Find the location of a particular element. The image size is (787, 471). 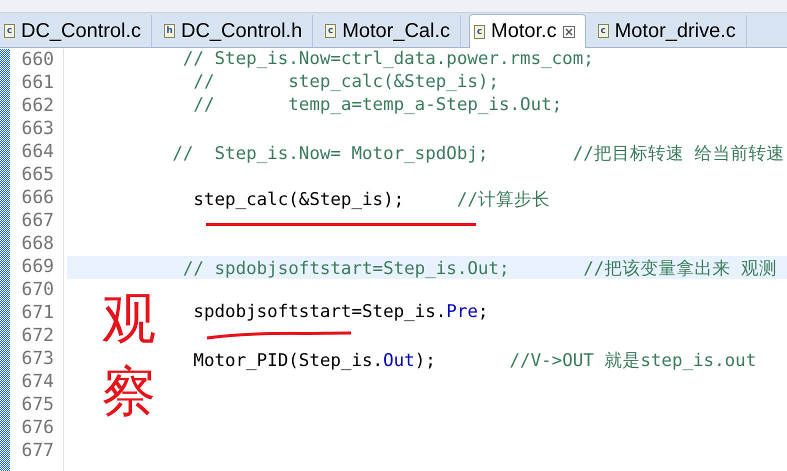

line-number: 675 is located at coordinates (37, 405).